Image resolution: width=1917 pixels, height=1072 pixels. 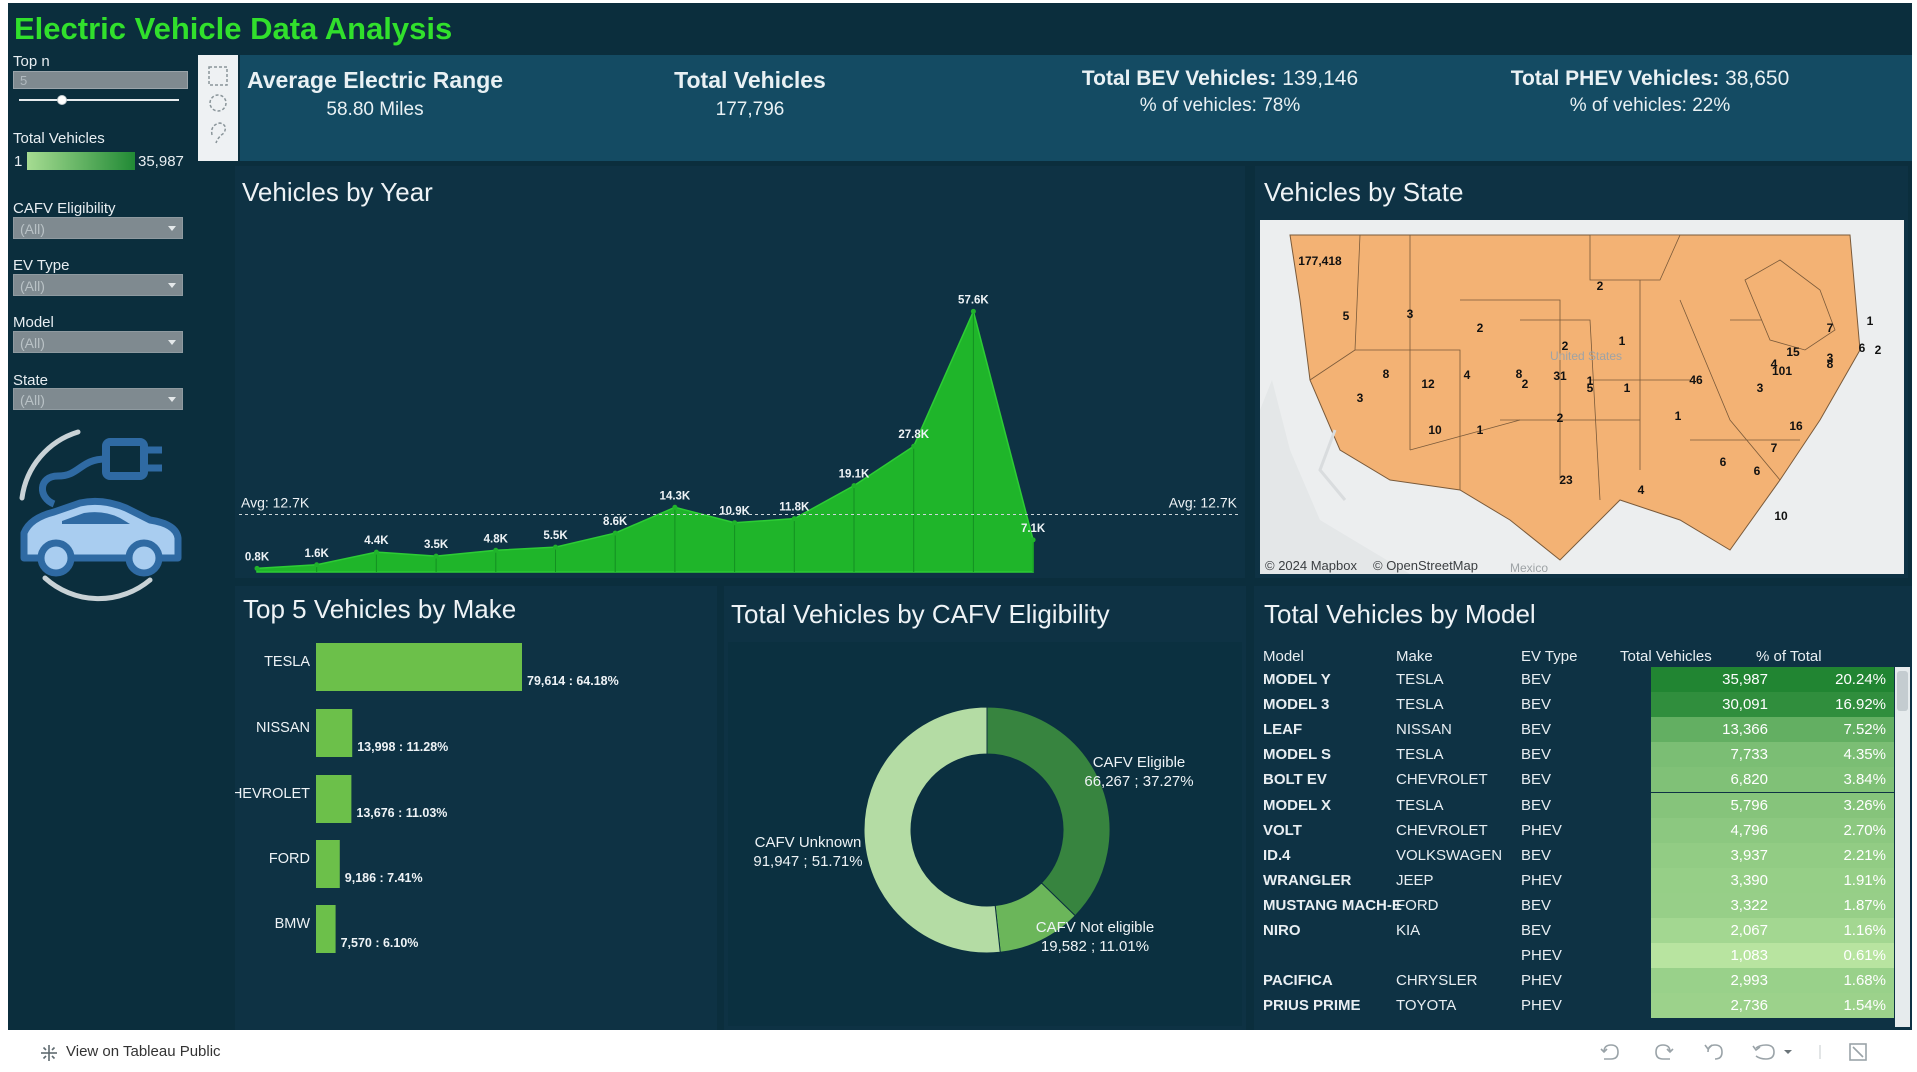 What do you see at coordinates (1902, 691) in the screenshot?
I see `table-scrollbar-thumb` at bounding box center [1902, 691].